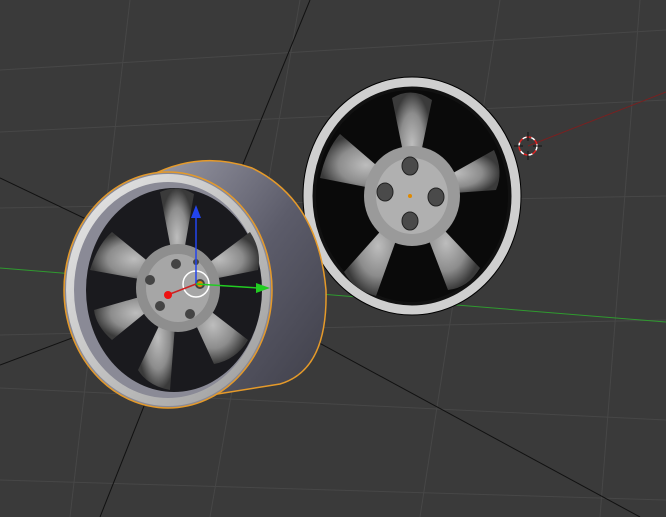 This screenshot has width=666, height=517. Describe the element at coordinates (168, 295) in the screenshot. I see `gizmo-y-handle` at that location.